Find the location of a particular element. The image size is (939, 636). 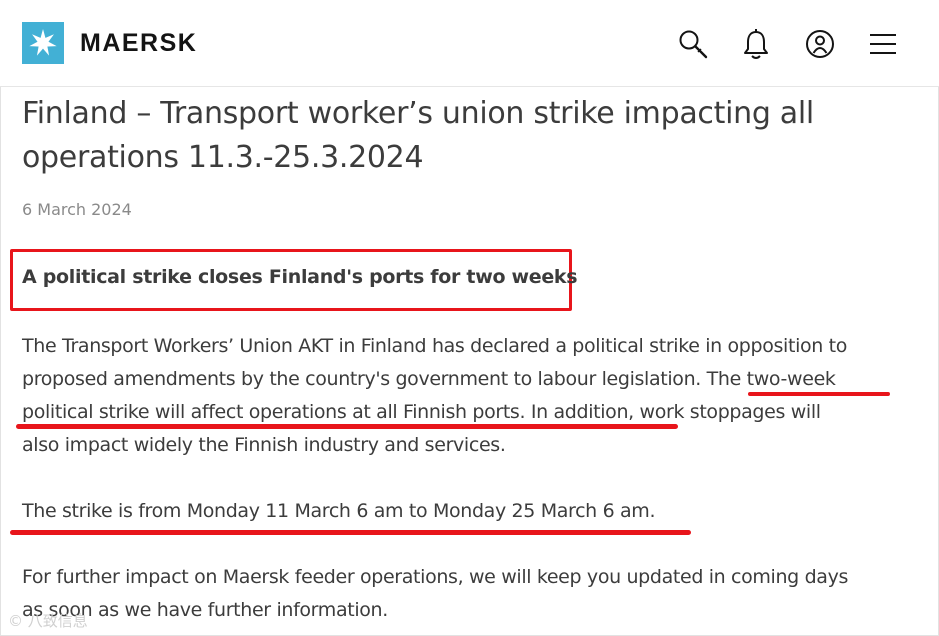

publish-date: 6 March 2024 is located at coordinates (77, 209).